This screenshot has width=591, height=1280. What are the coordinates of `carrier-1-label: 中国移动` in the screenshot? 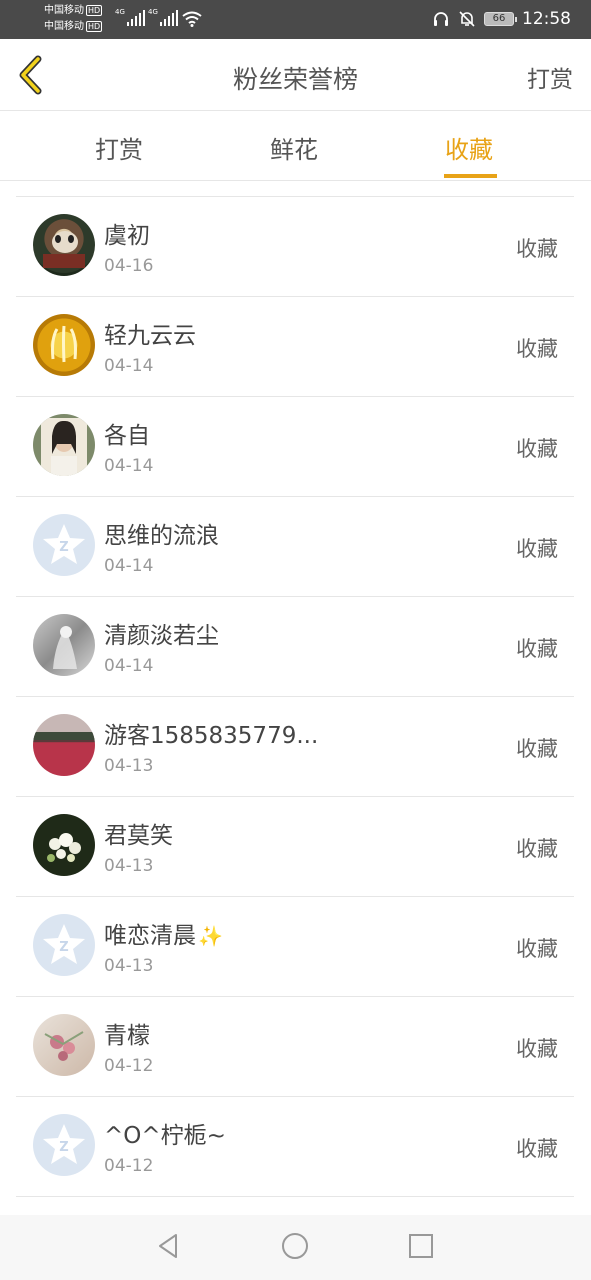 It's located at (64, 10).